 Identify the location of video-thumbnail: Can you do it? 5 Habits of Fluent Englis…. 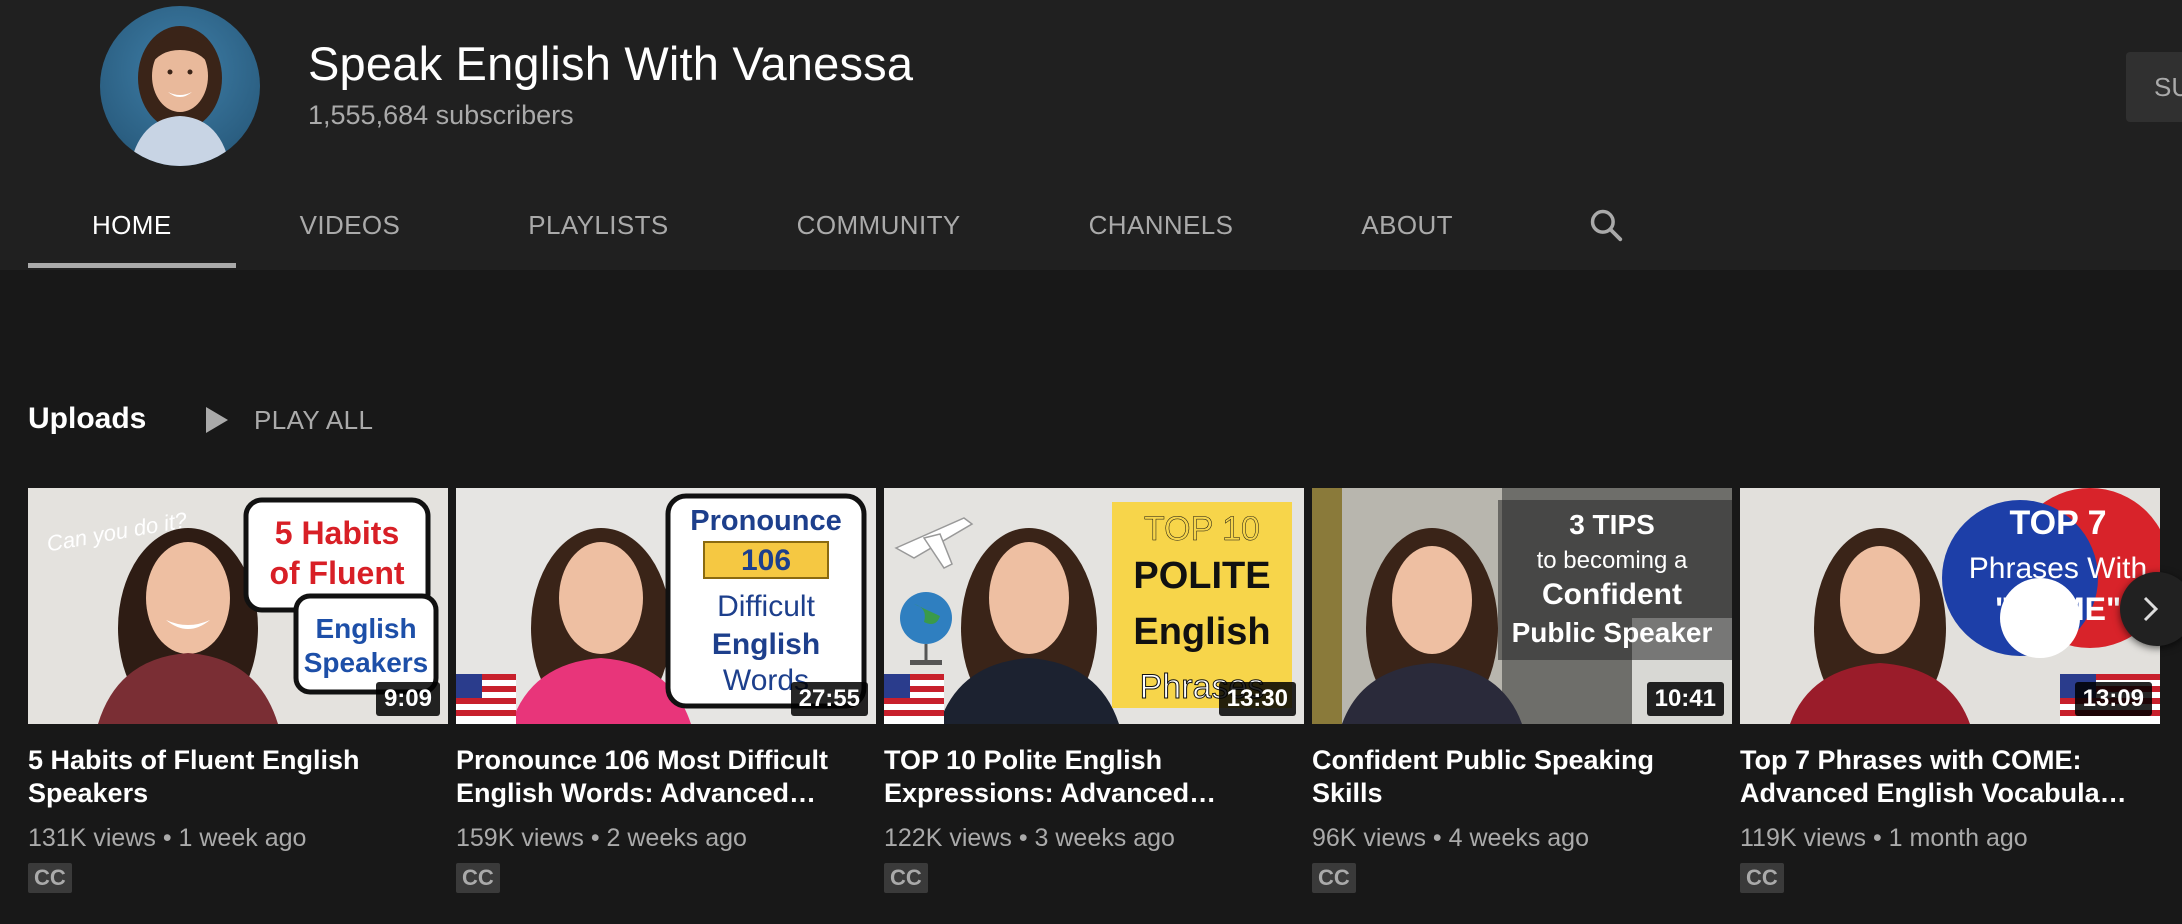
(238, 606).